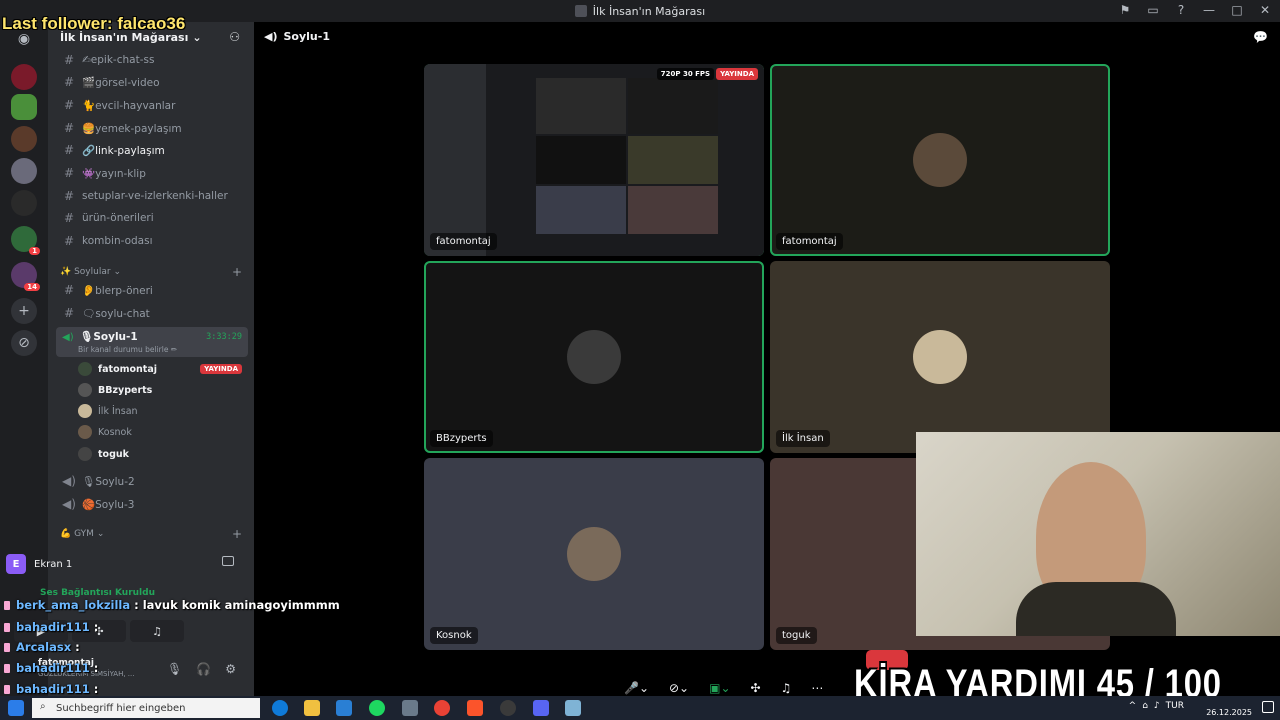 Image resolution: width=1280 pixels, height=720 pixels. What do you see at coordinates (1175, 706) in the screenshot?
I see `language-indicator: TUR` at bounding box center [1175, 706].